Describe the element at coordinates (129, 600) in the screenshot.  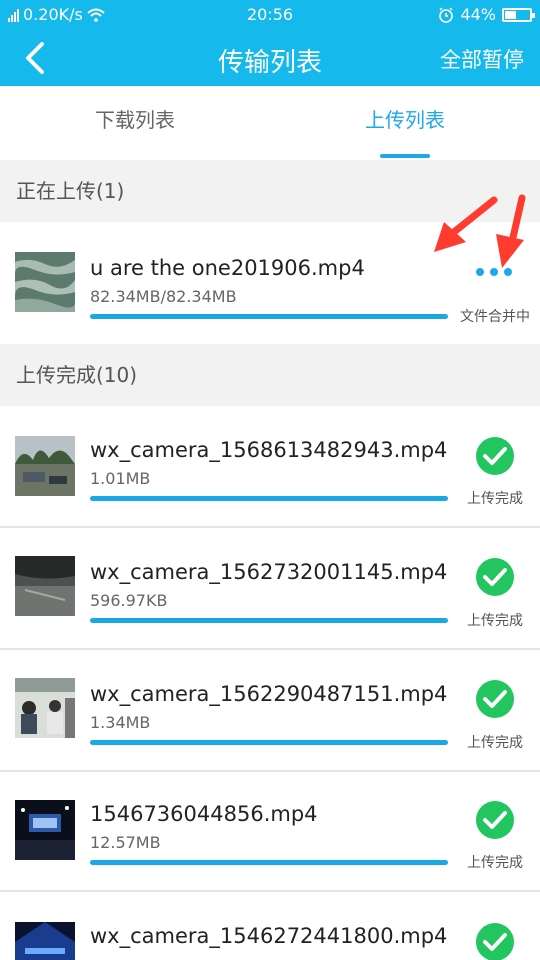
I see `file-size: 596.97KB` at that location.